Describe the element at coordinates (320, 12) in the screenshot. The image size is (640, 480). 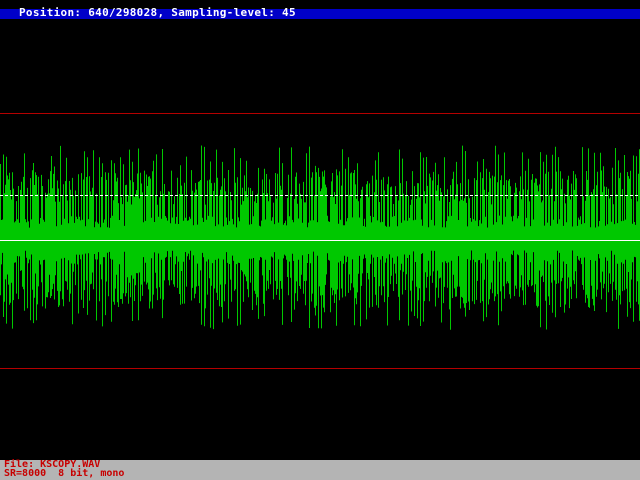
I see `position-header-bar: Position: 640/298028, Sampling-level: 45` at that location.